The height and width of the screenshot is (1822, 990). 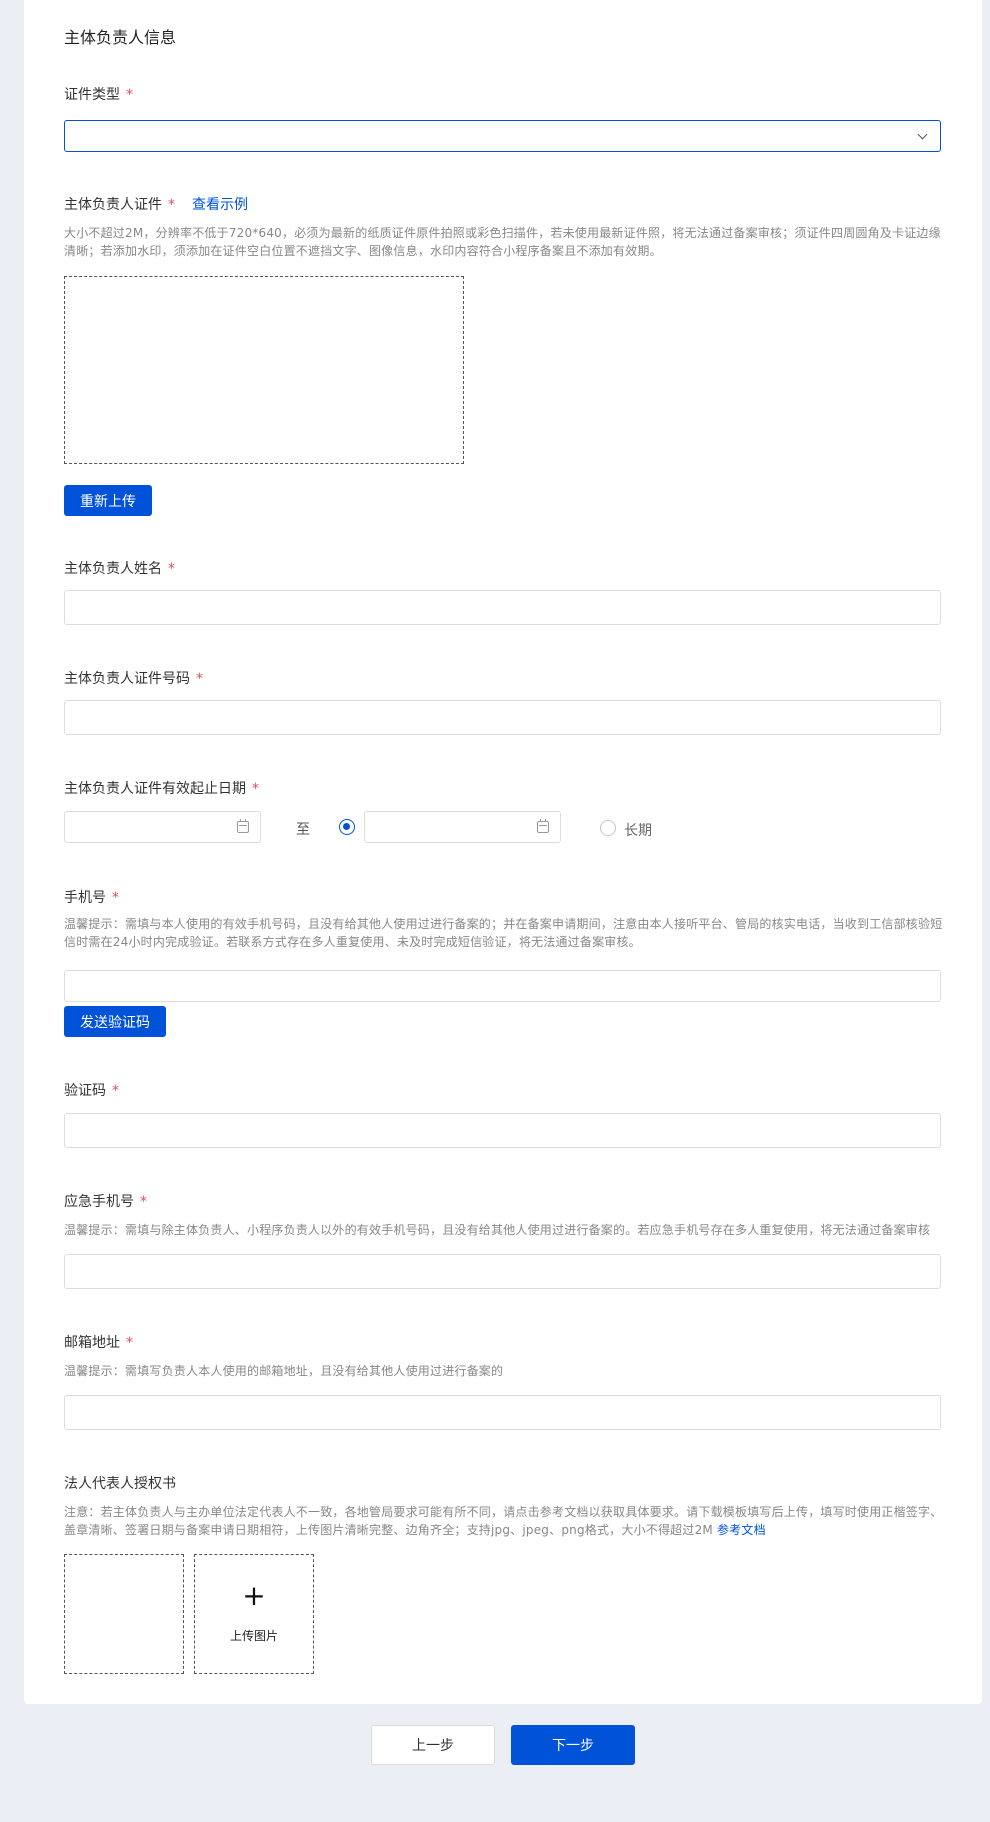 What do you see at coordinates (254, 1614) in the screenshot?
I see `upload-image-button: + 上传图片` at bounding box center [254, 1614].